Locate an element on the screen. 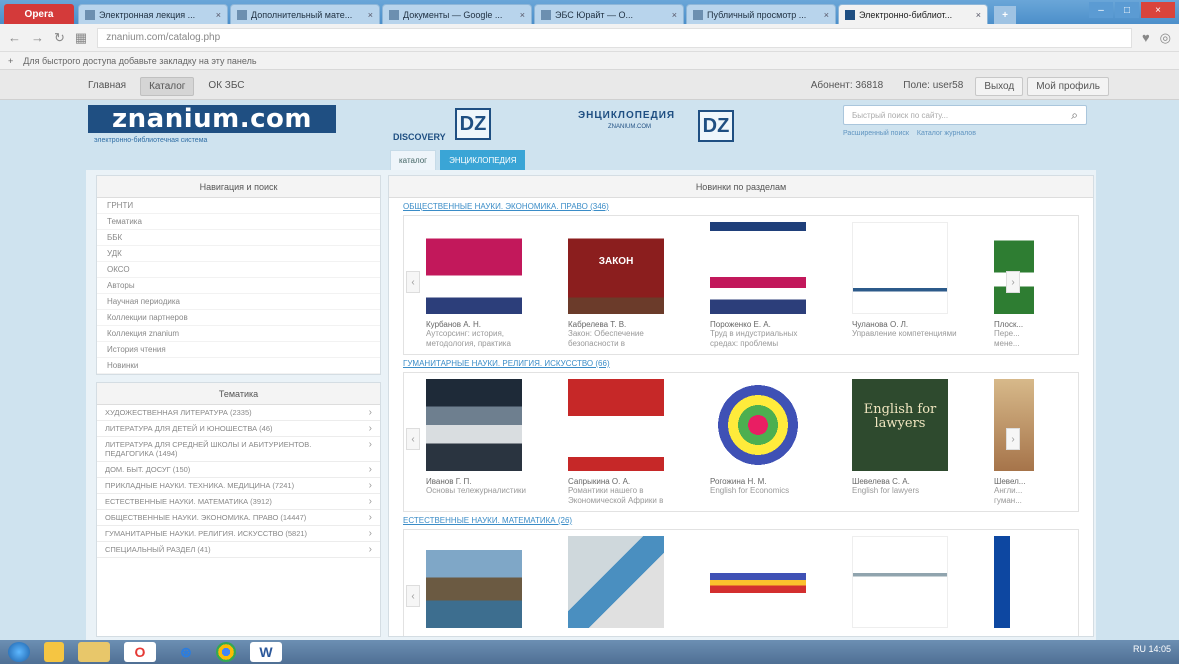 This screenshot has width=1179, height=664. nav-list-item: Авторы is located at coordinates (238, 286).